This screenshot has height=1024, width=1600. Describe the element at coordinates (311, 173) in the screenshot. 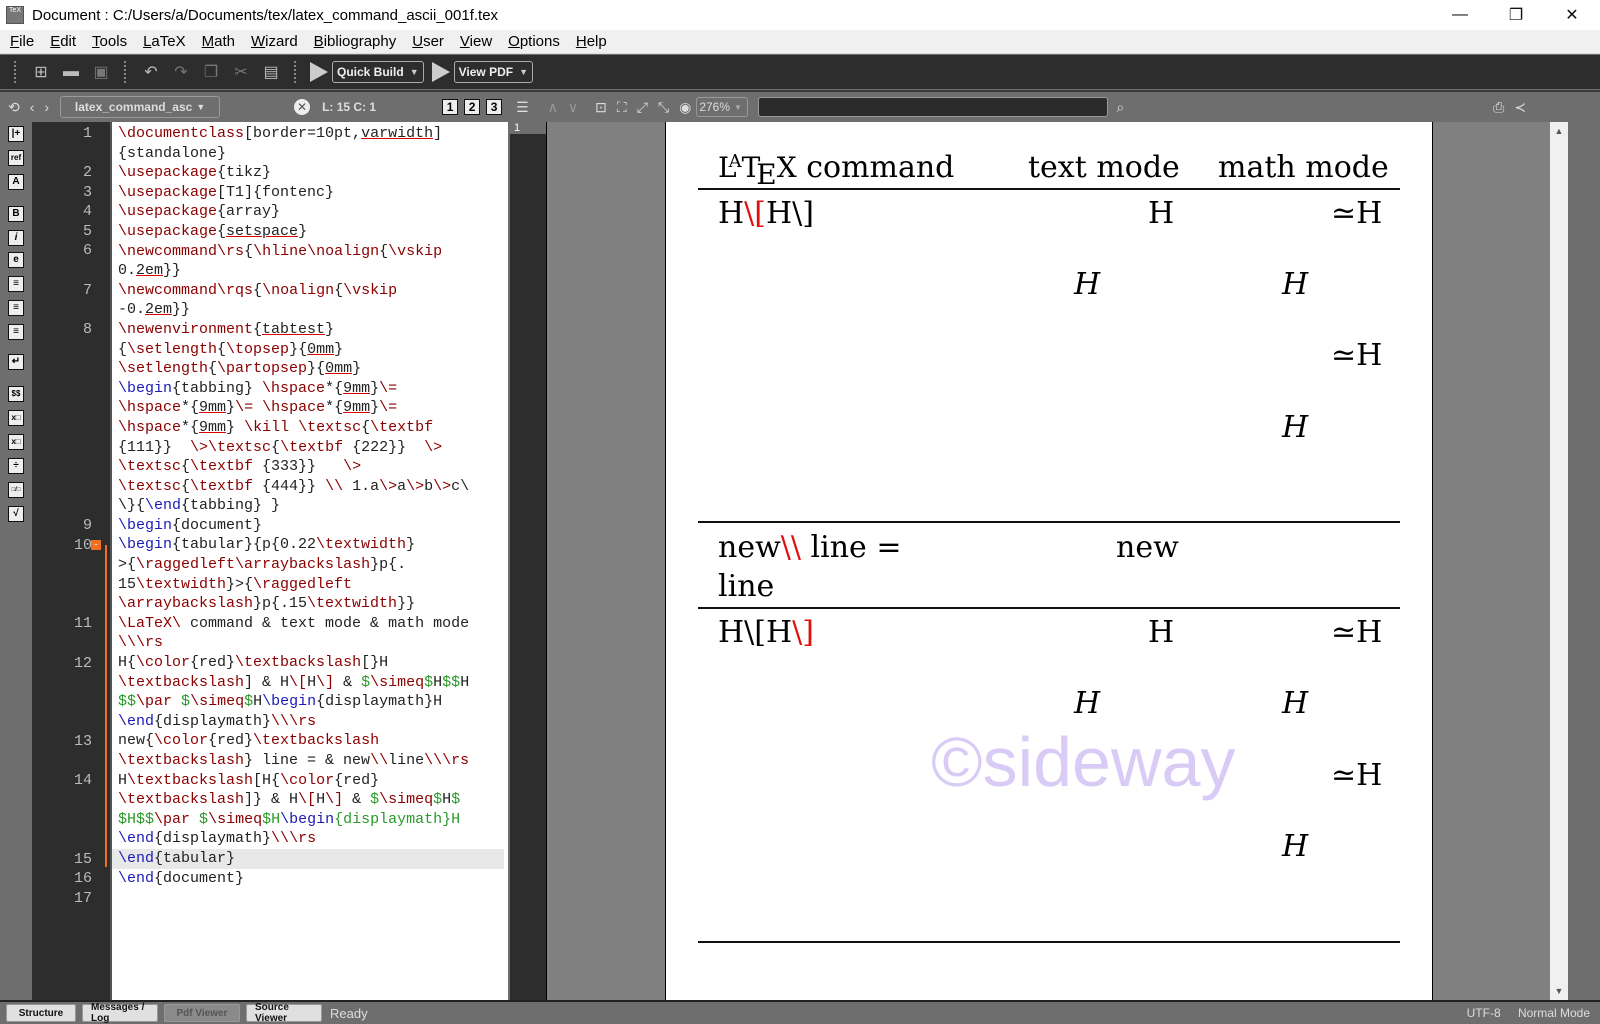

I see `code-line: \usepackage{tikz}` at that location.